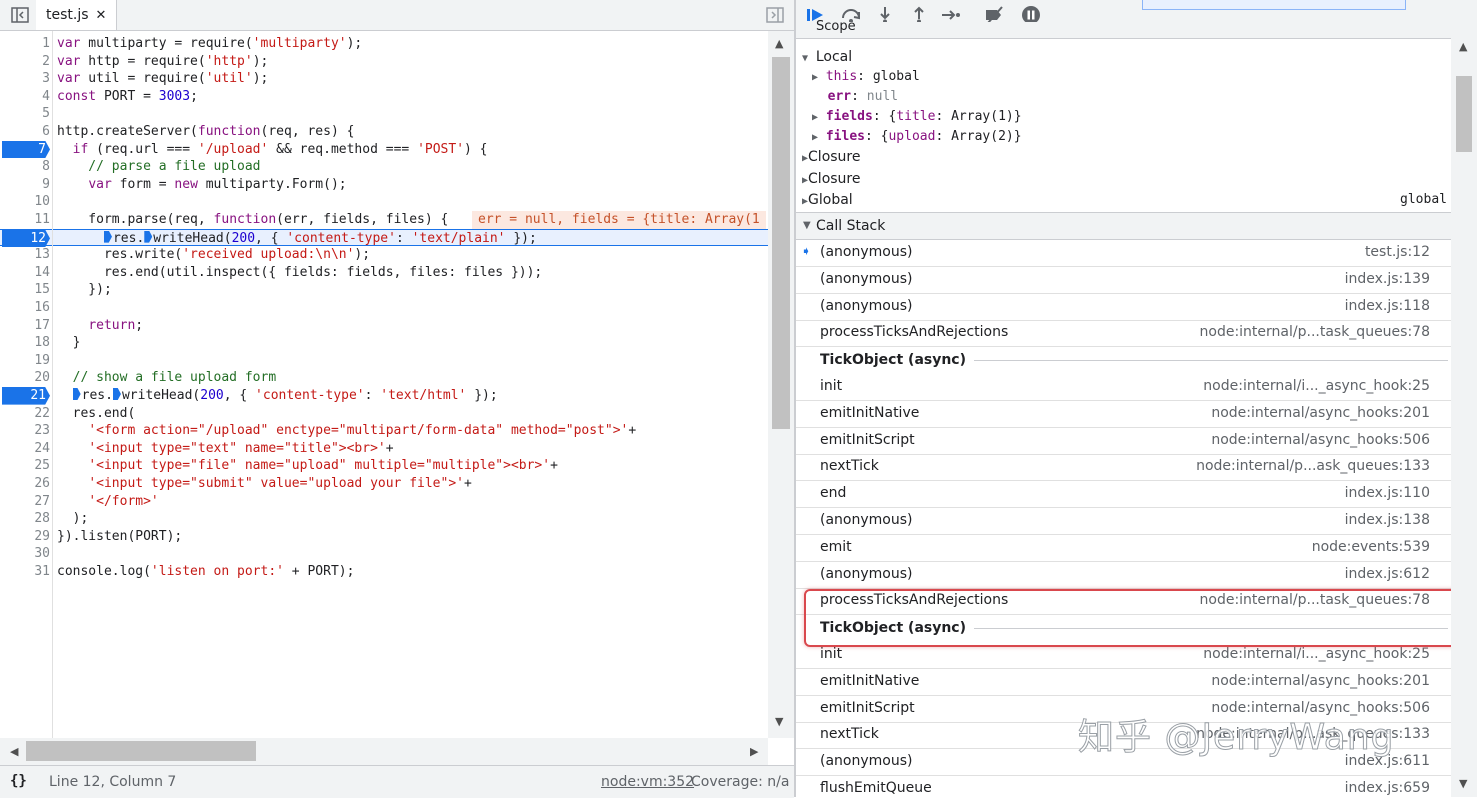 Image resolution: width=1477 pixels, height=798 pixels. What do you see at coordinates (384, 537) in the screenshot?
I see `code-line: 29}).listen(PORT);` at bounding box center [384, 537].